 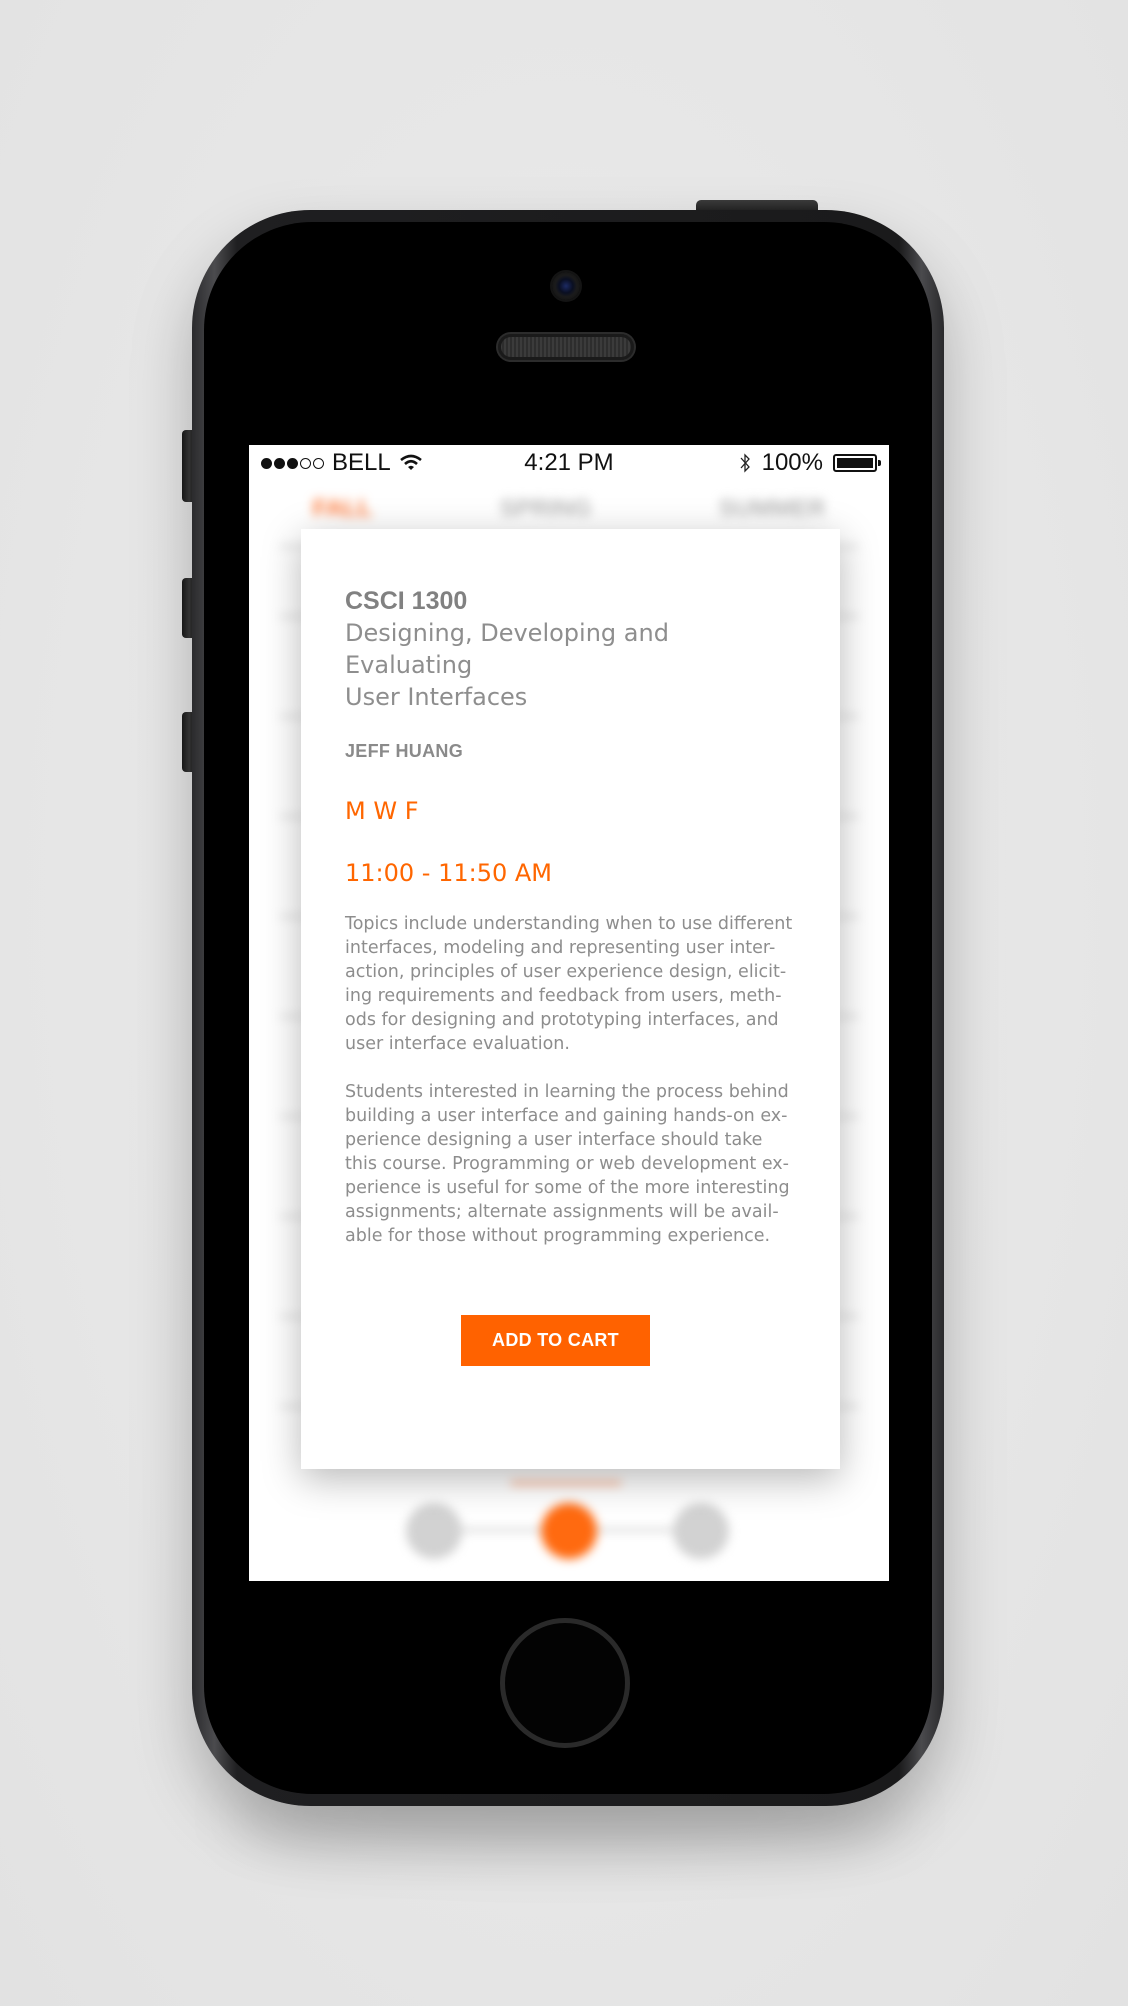 What do you see at coordinates (406, 601) in the screenshot?
I see `course-code: CSCI 1300` at bounding box center [406, 601].